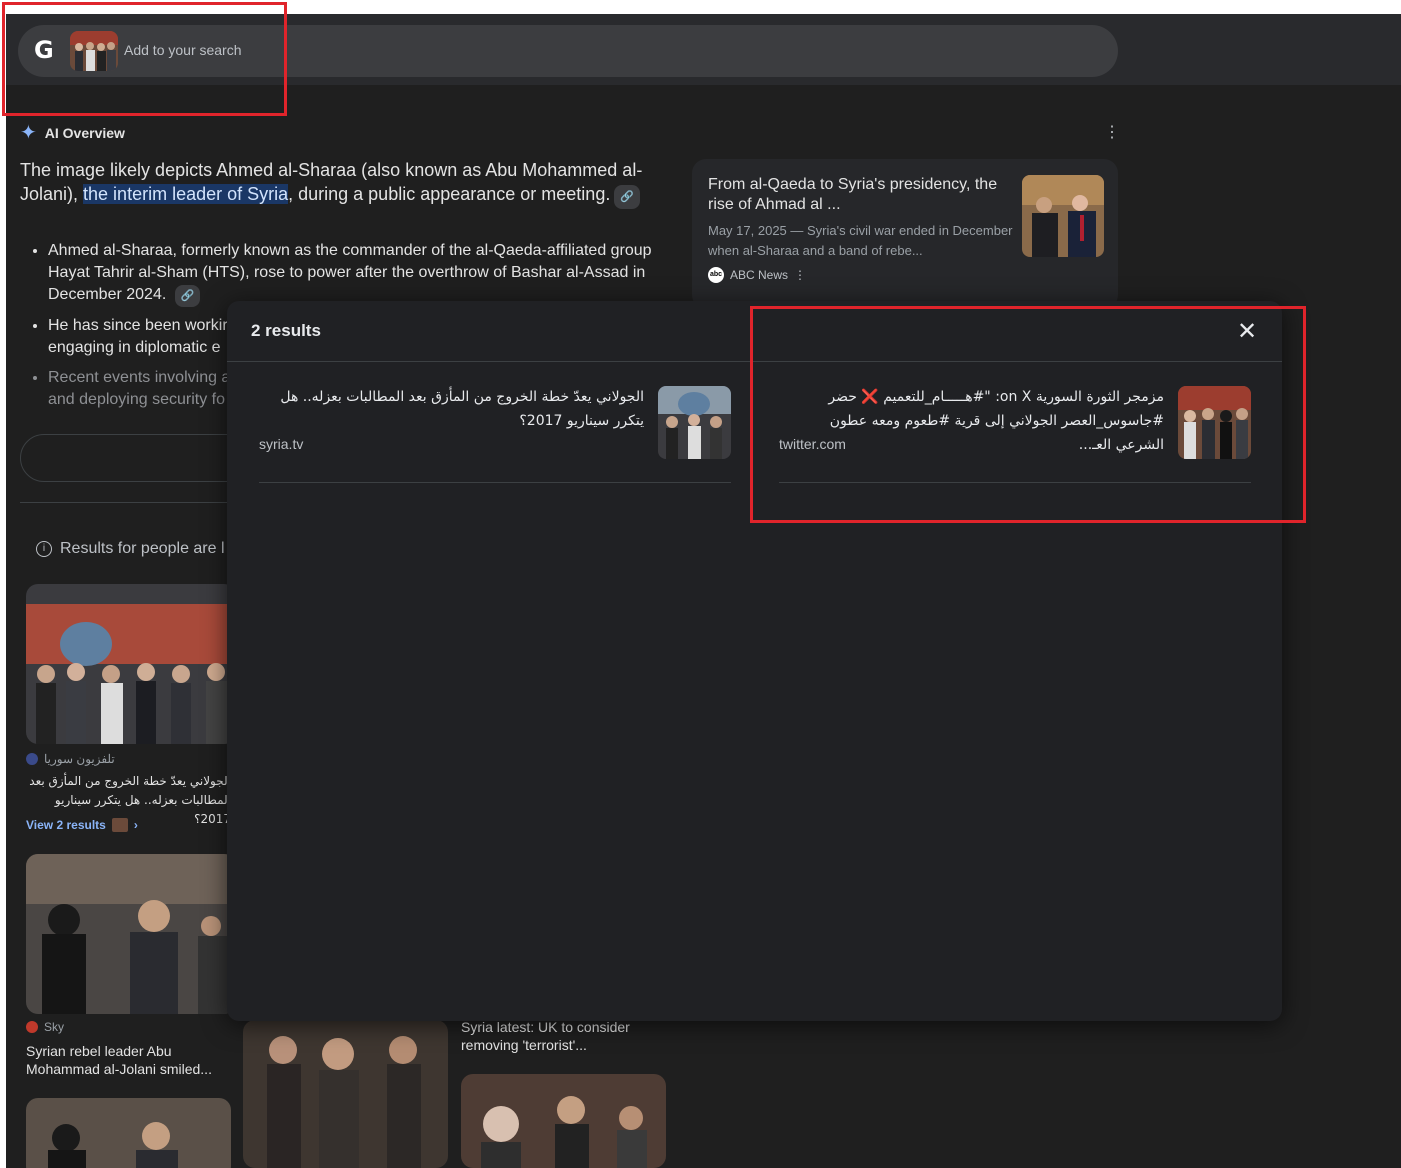 This screenshot has width=1401, height=1168. What do you see at coordinates (1063, 216) in the screenshot?
I see `news-card-image` at bounding box center [1063, 216].